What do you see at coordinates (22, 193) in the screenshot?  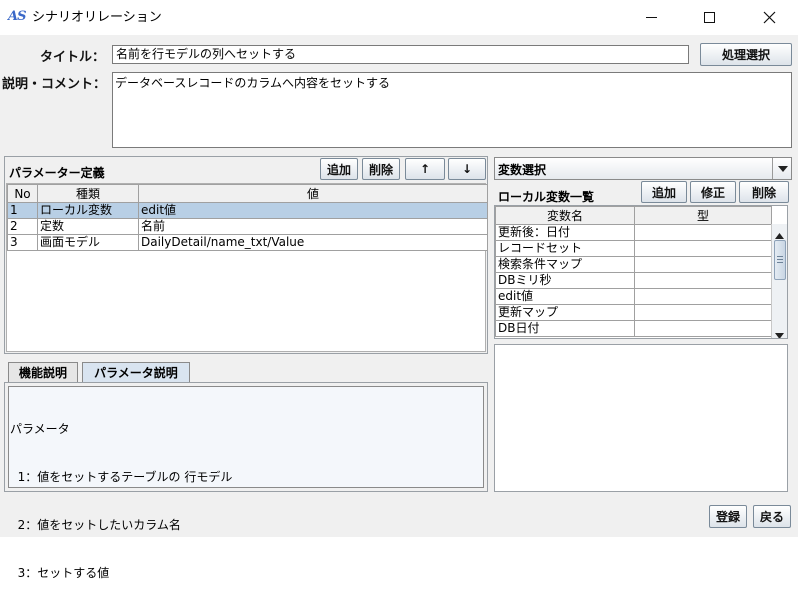 I see `column-header-no: No` at bounding box center [22, 193].